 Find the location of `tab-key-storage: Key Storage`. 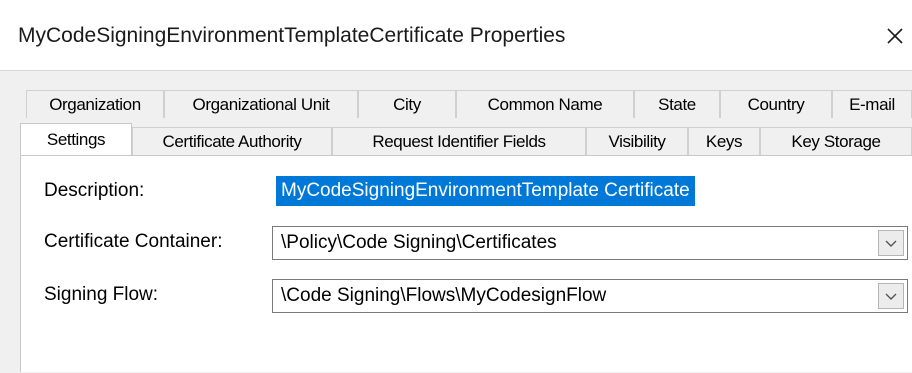

tab-key-storage: Key Storage is located at coordinates (836, 141).